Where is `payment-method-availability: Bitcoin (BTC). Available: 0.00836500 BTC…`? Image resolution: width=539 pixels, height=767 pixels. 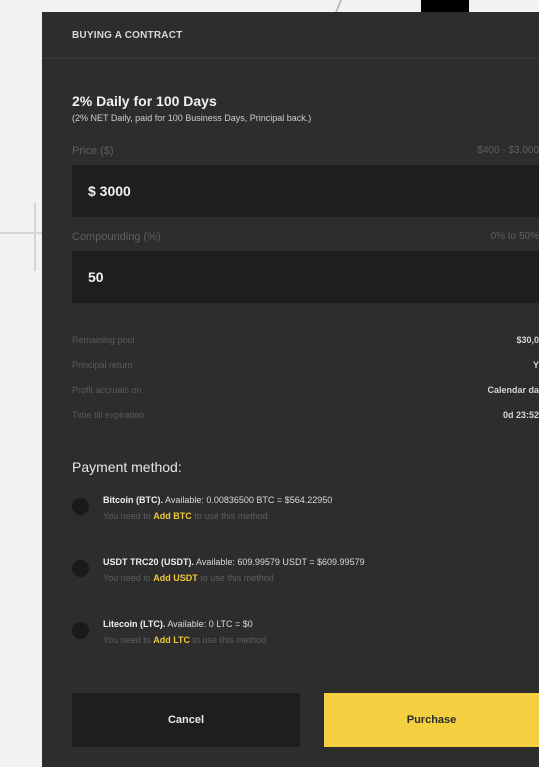
payment-method-availability: Bitcoin (BTC). Available: 0.00836500 BTC… is located at coordinates (217, 500).